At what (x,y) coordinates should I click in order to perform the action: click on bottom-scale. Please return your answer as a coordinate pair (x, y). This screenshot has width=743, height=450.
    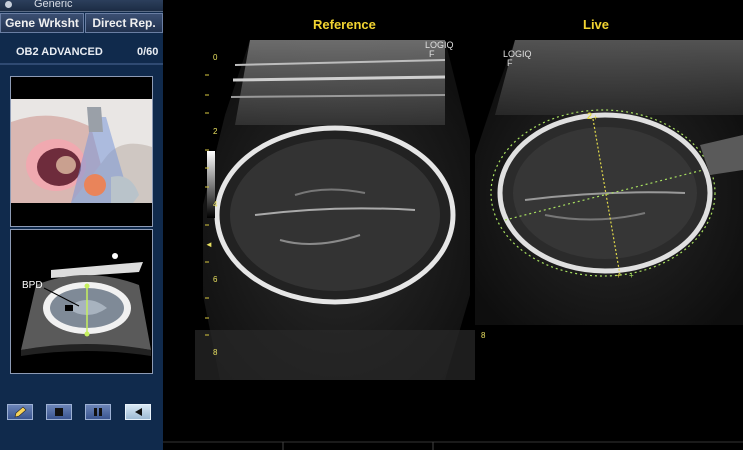
    Looking at the image, I should click on (453, 445).